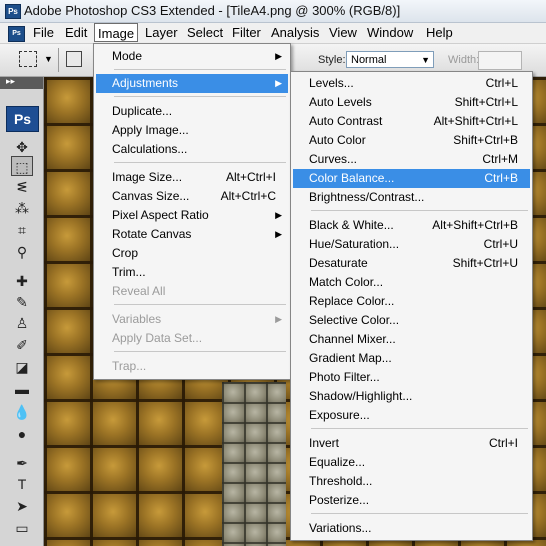 This screenshot has width=546, height=546. What do you see at coordinates (22, 484) in the screenshot?
I see `type-tool-icon: T` at bounding box center [22, 484].